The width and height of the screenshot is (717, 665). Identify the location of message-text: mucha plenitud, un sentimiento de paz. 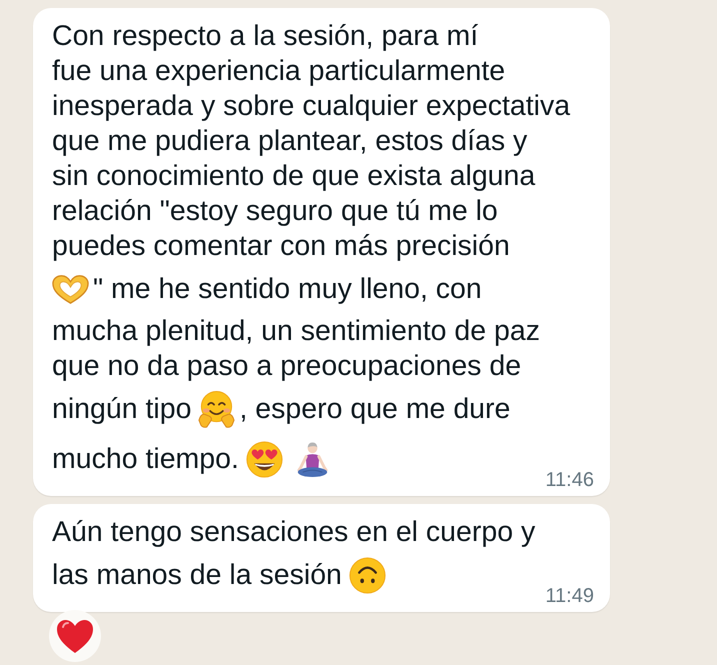
(296, 331).